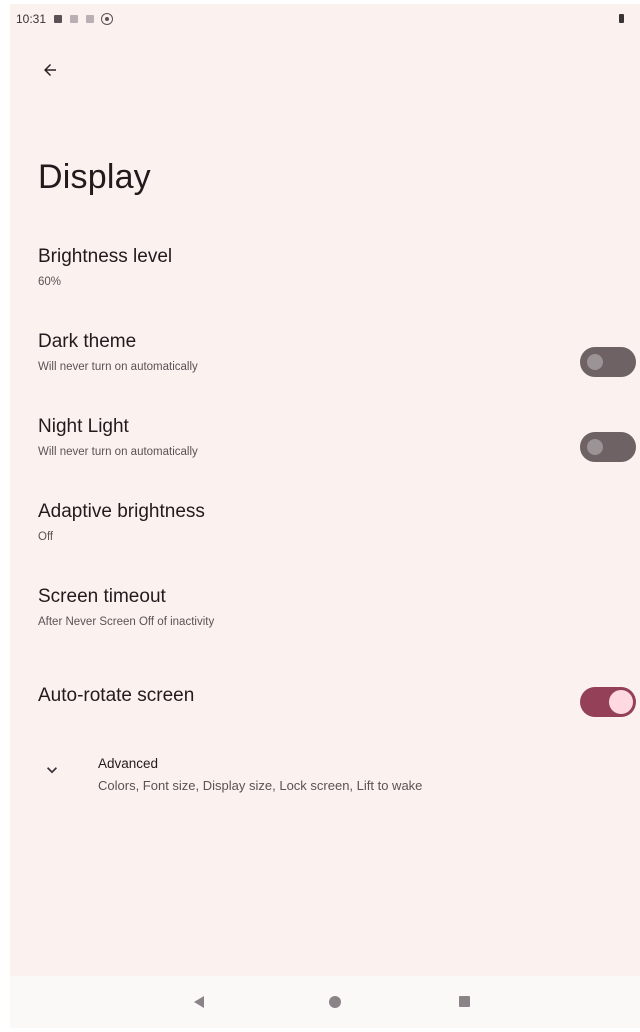  What do you see at coordinates (325, 531) in the screenshot?
I see `setting-adaptive-brightness: Adaptive brightness Off` at bounding box center [325, 531].